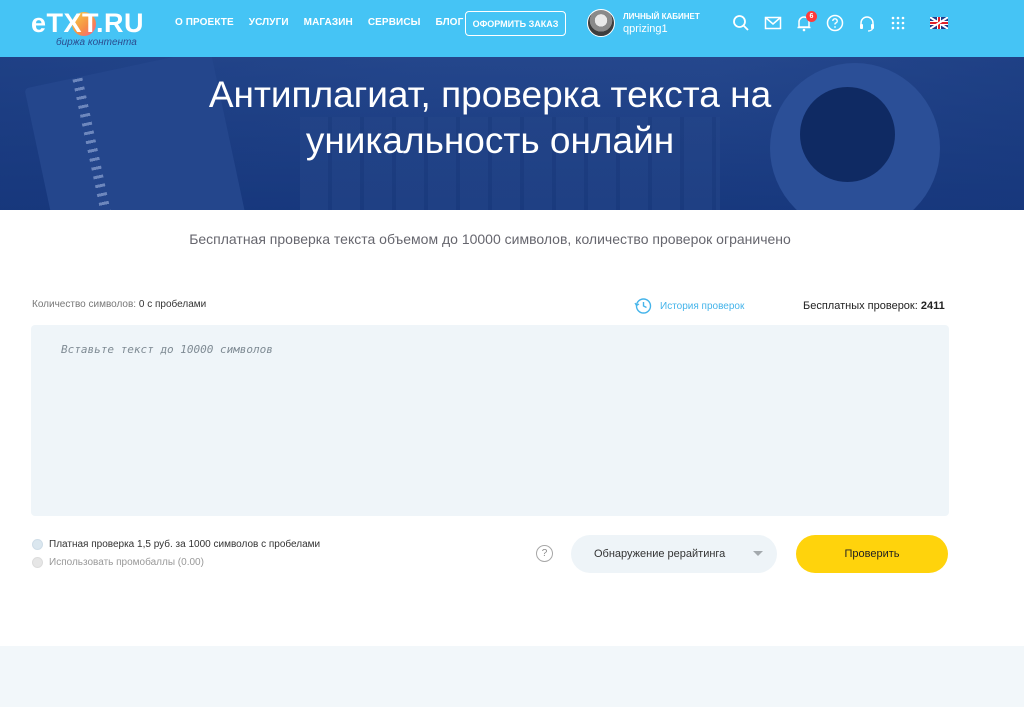 This screenshot has width=1024, height=707. What do you see at coordinates (450, 22) in the screenshot?
I see `nav-item-blog: Блог` at bounding box center [450, 22].